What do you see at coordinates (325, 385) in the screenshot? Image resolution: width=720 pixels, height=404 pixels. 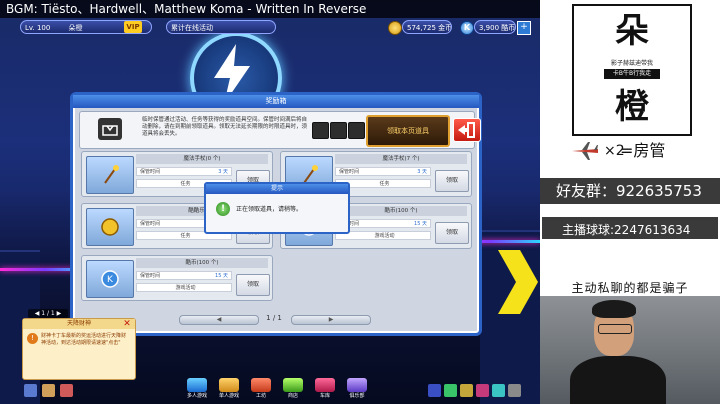 I see `garage-icon` at bounding box center [325, 385].